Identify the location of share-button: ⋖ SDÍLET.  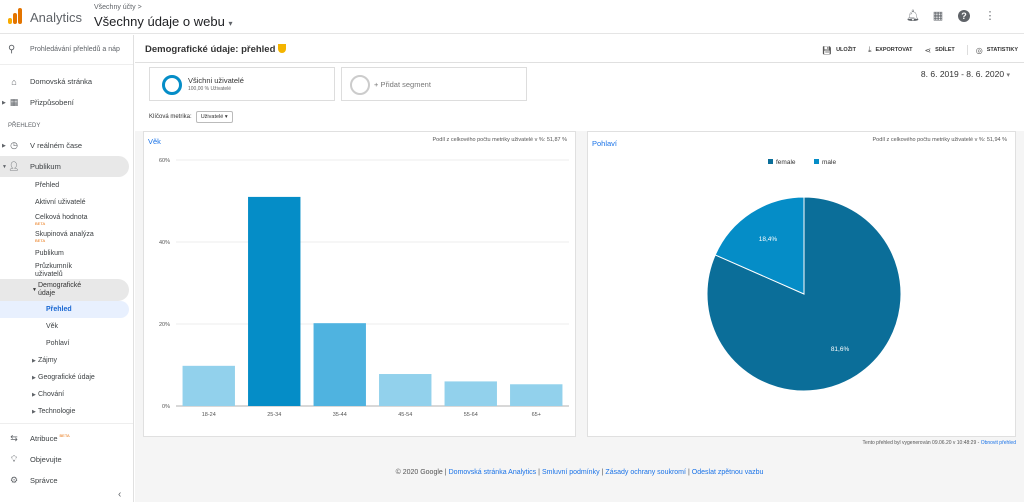
(939, 50).